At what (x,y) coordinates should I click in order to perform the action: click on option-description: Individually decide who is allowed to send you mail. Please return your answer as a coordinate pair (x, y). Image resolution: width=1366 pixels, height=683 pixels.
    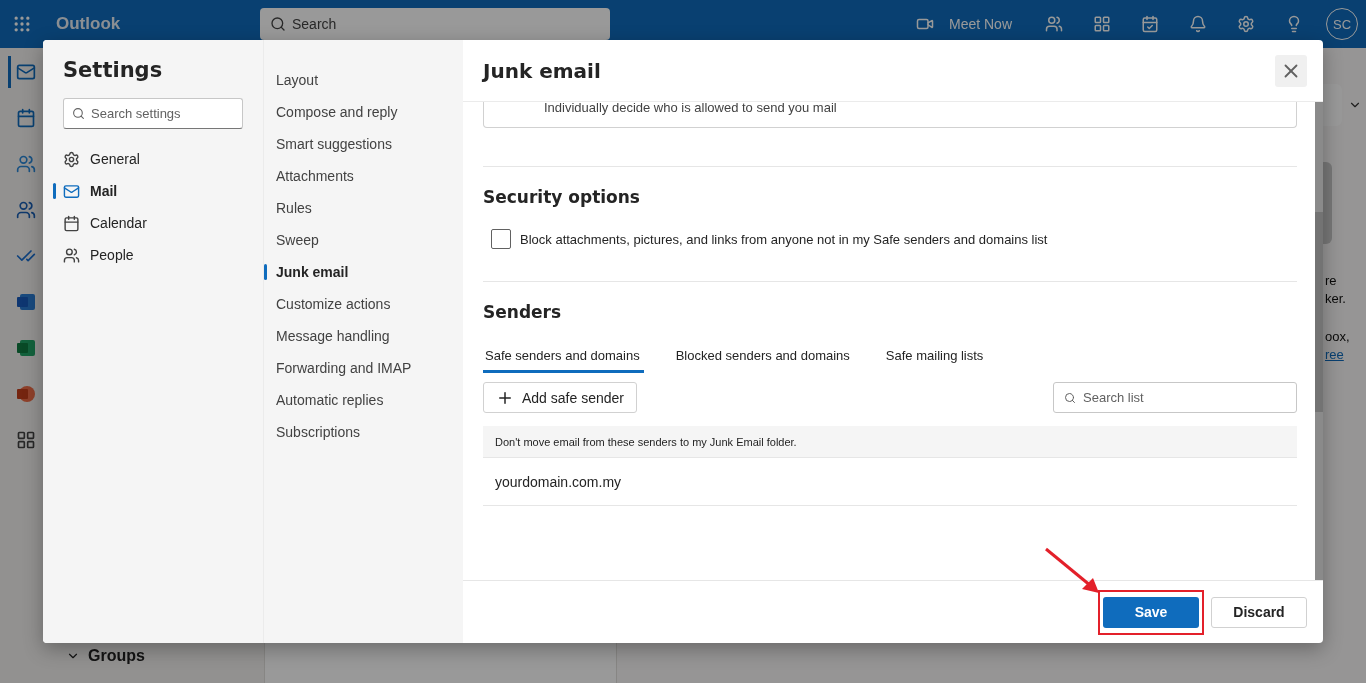
    Looking at the image, I should click on (690, 108).